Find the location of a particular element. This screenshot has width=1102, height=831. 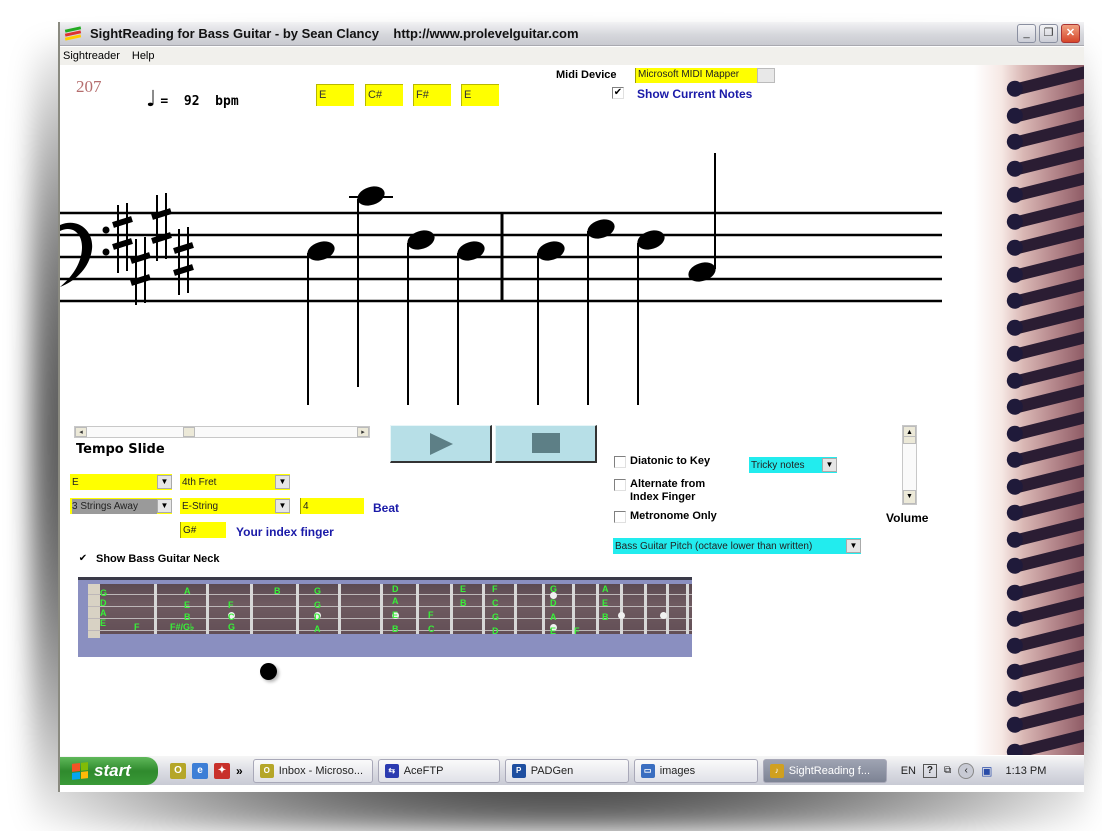

bass-string is located at coordinates (390, 594).